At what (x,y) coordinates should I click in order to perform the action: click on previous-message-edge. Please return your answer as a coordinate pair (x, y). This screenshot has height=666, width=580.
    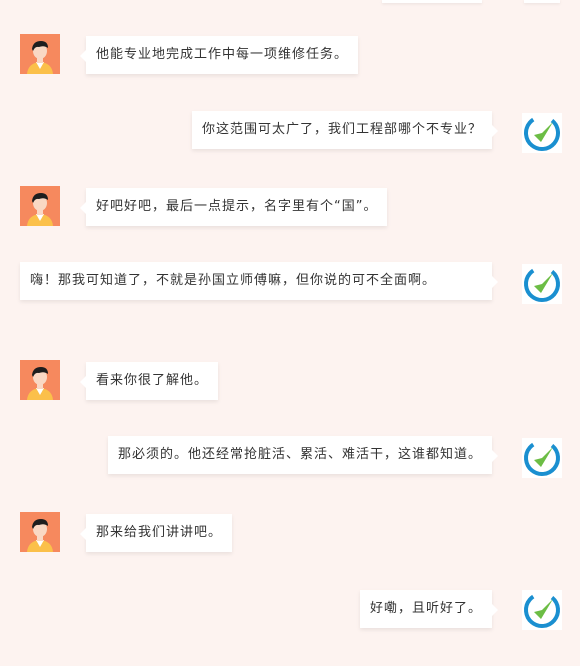
    Looking at the image, I should click on (290, 3).